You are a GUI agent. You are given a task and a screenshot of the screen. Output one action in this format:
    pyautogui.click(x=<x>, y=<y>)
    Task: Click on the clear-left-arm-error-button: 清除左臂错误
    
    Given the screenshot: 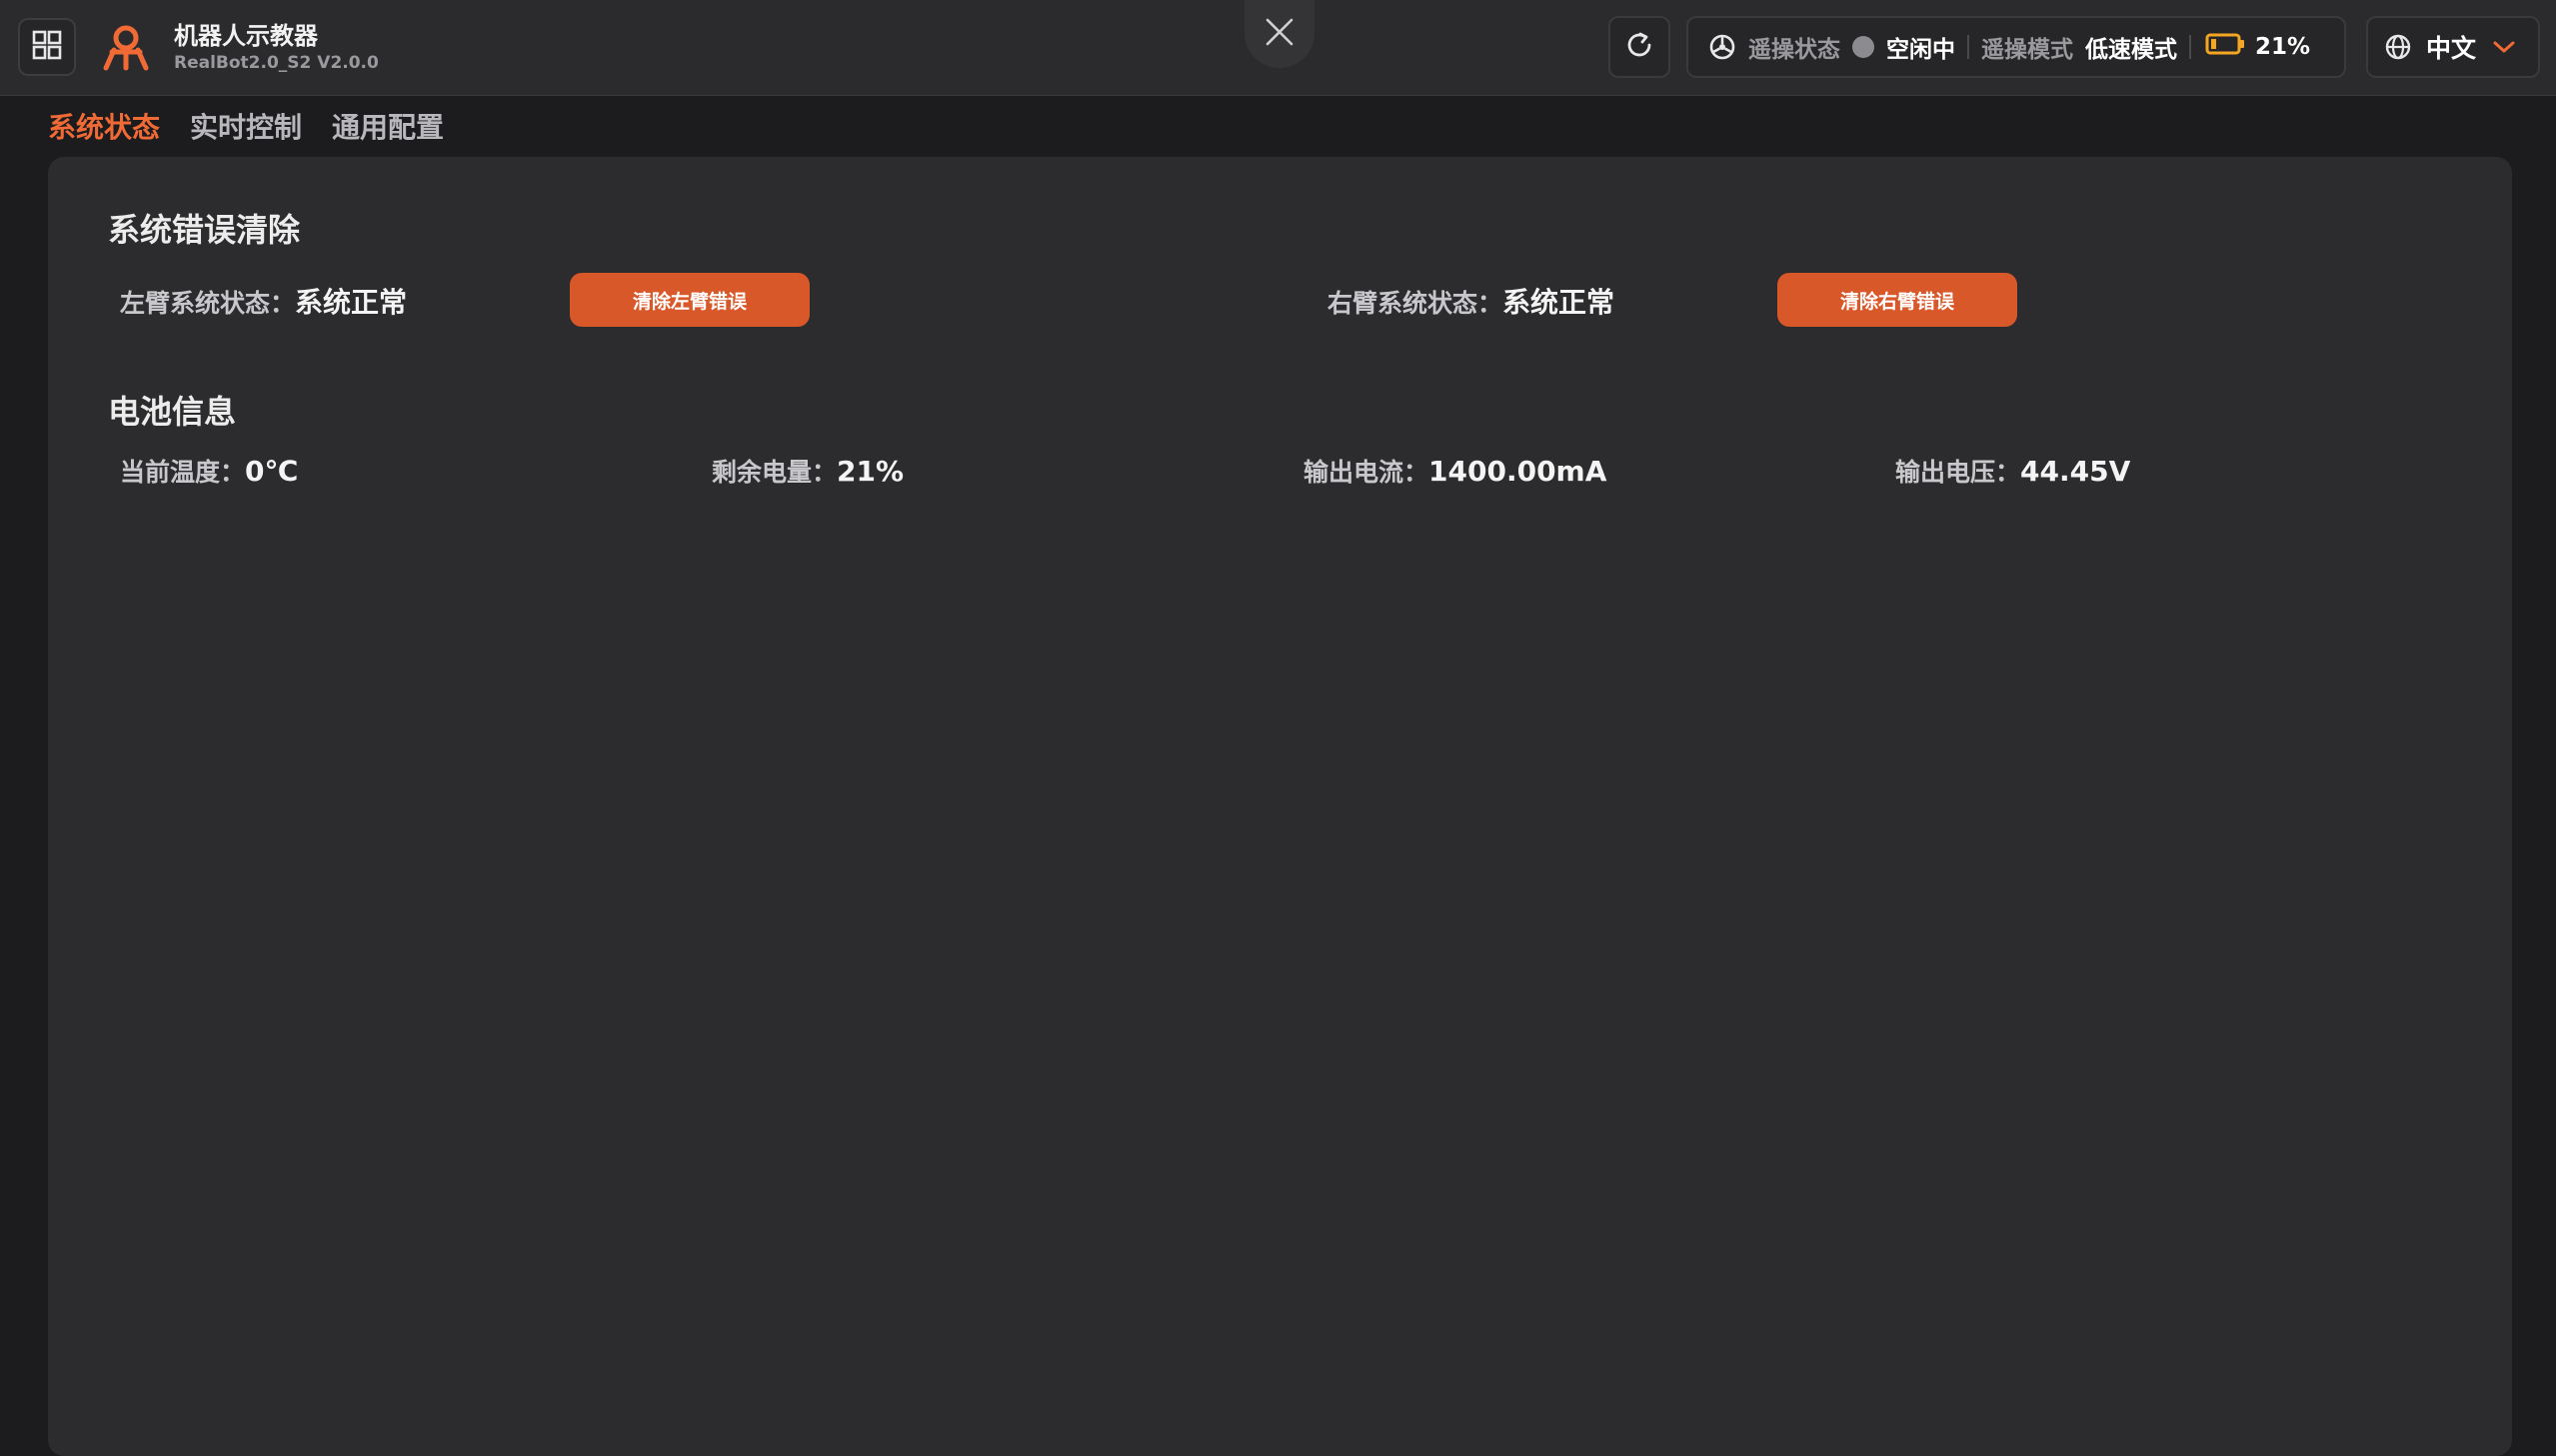 What is the action you would take?
    pyautogui.click(x=690, y=300)
    